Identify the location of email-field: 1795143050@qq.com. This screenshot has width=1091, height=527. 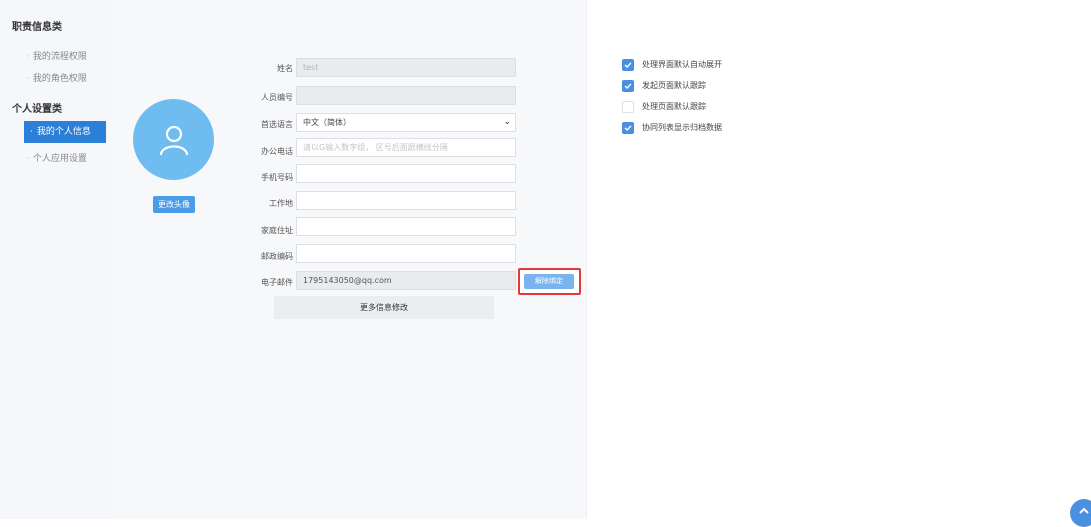
(406, 280).